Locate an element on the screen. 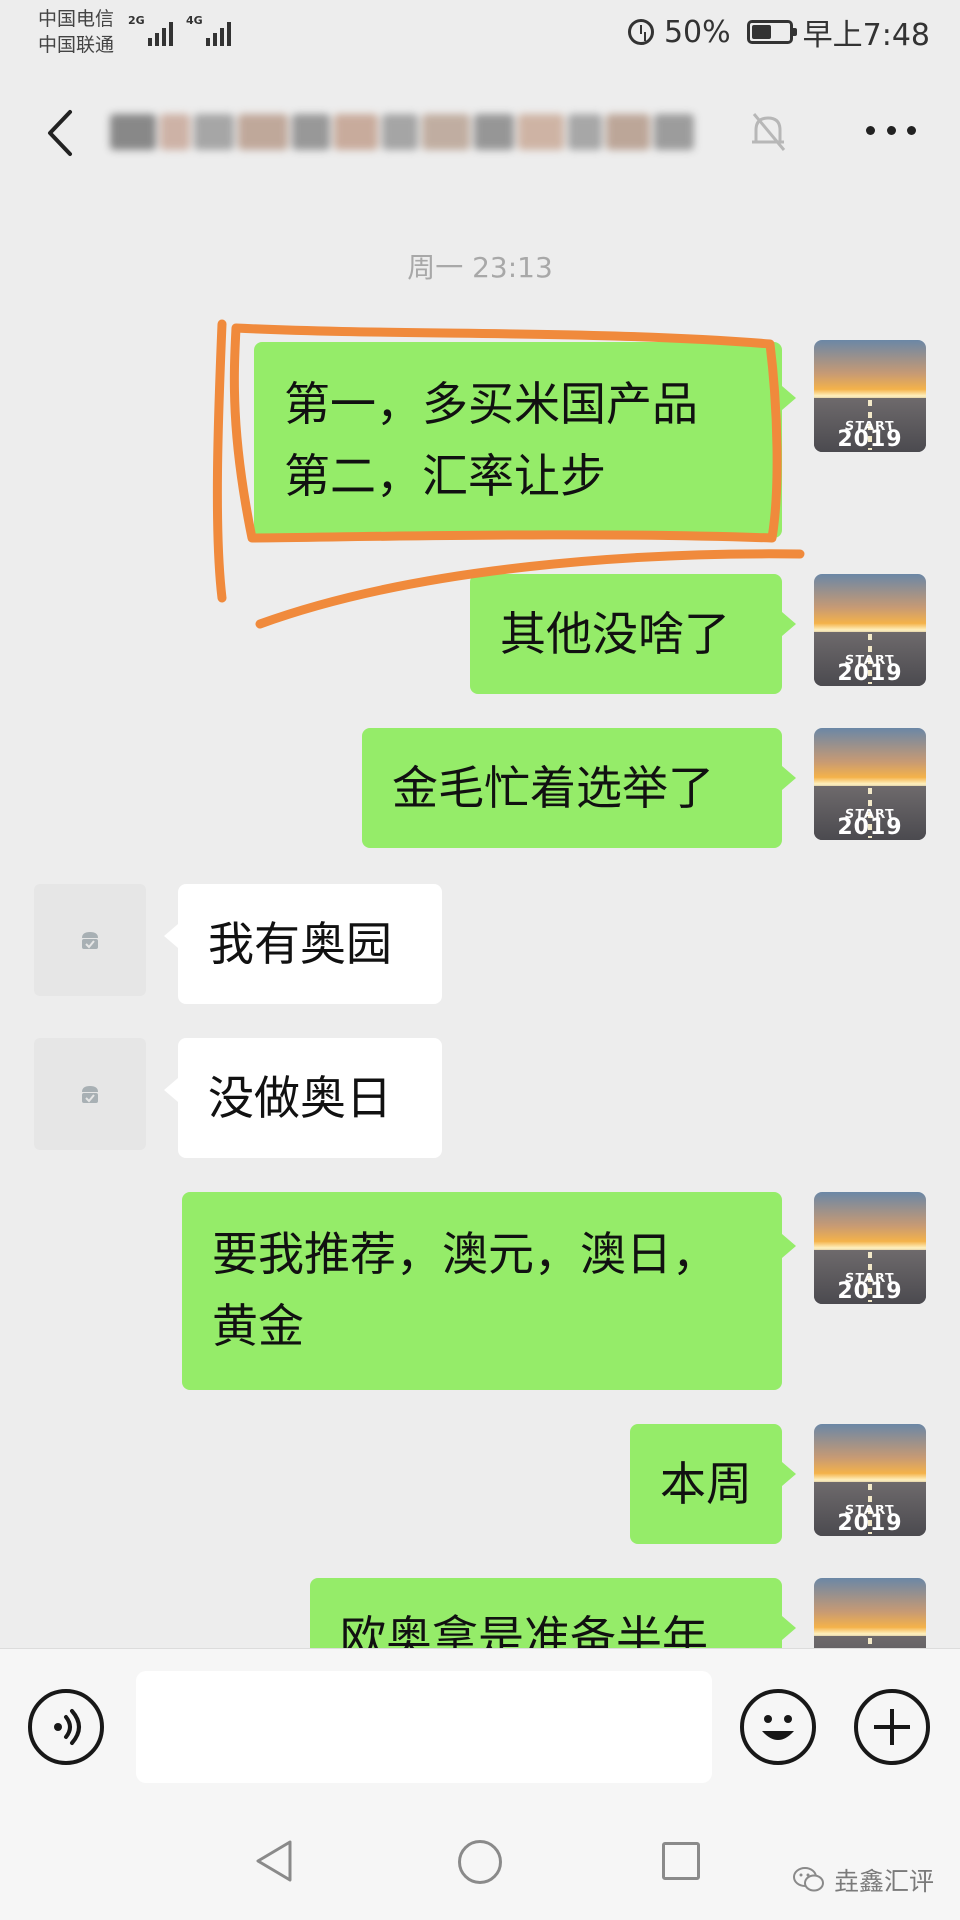  message-timestamp: 周一 23:13 is located at coordinates (480, 267).